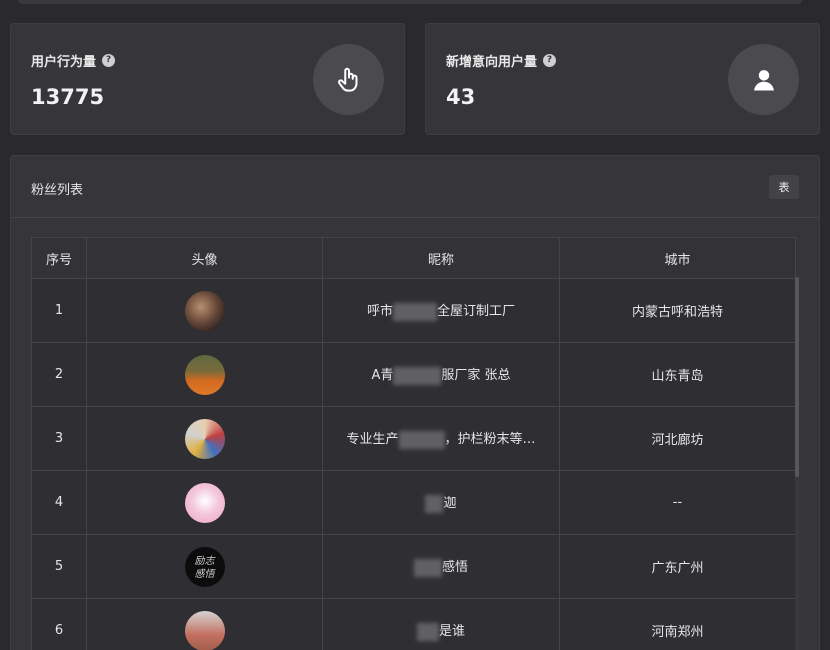 Image resolution: width=830 pixels, height=650 pixels. Describe the element at coordinates (415, 187) in the screenshot. I see `fan-list-header: 粉丝列表 表` at that location.